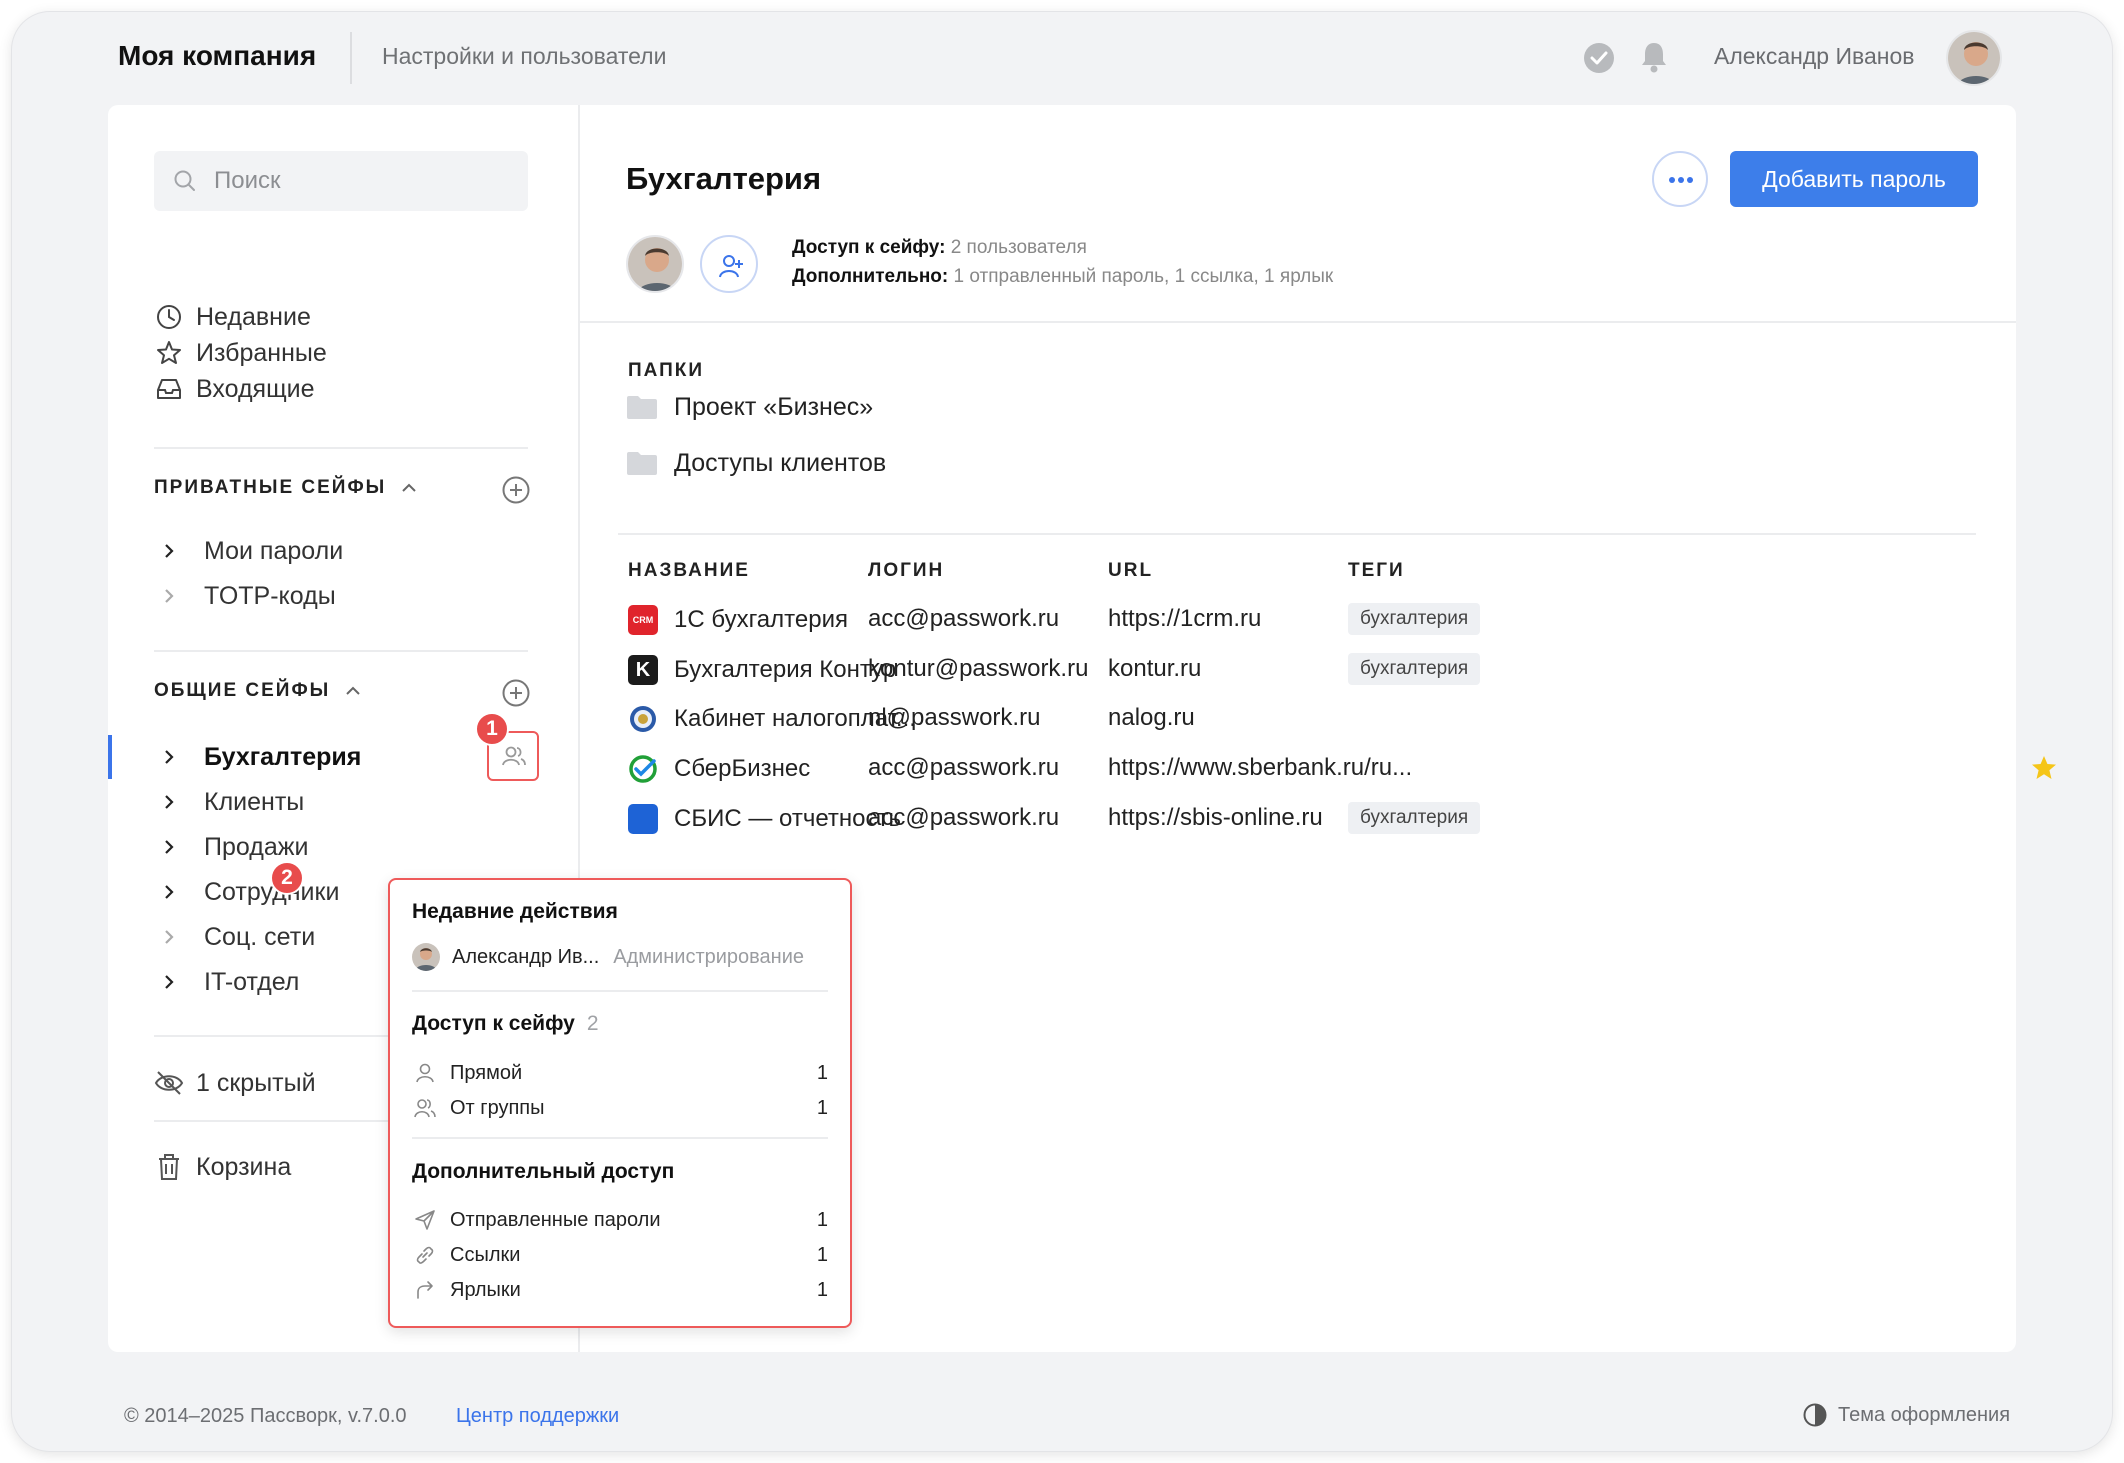  What do you see at coordinates (1680, 179) in the screenshot?
I see `more-options-button` at bounding box center [1680, 179].